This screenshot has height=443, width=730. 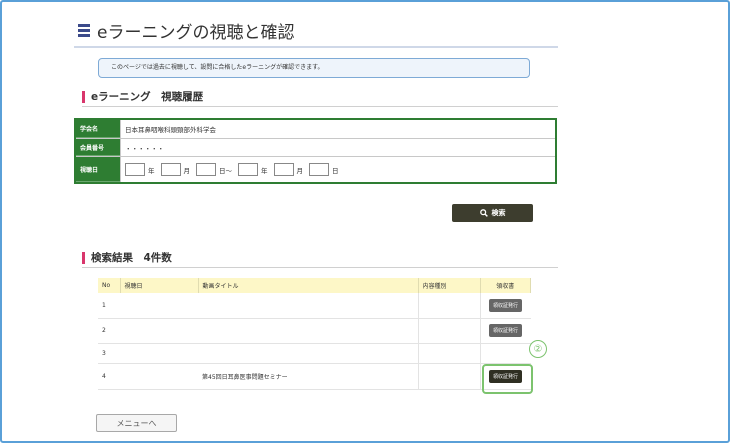 I want to click on from-year-input, so click(x=135, y=169).